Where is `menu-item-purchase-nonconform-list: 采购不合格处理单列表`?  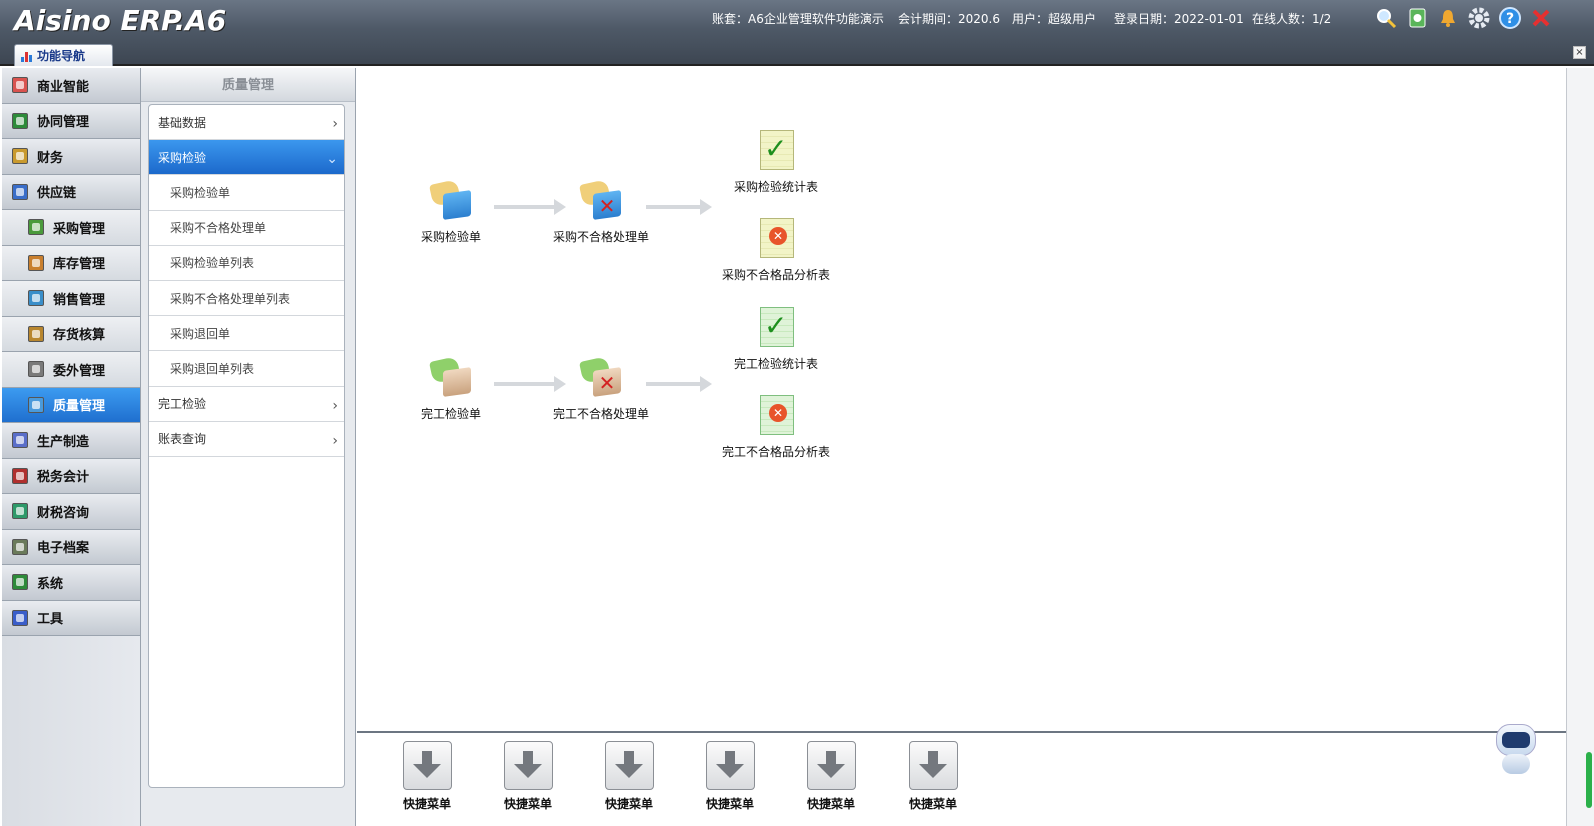
menu-item-purchase-nonconform-list: 采购不合格处理单列表 is located at coordinates (246, 299).